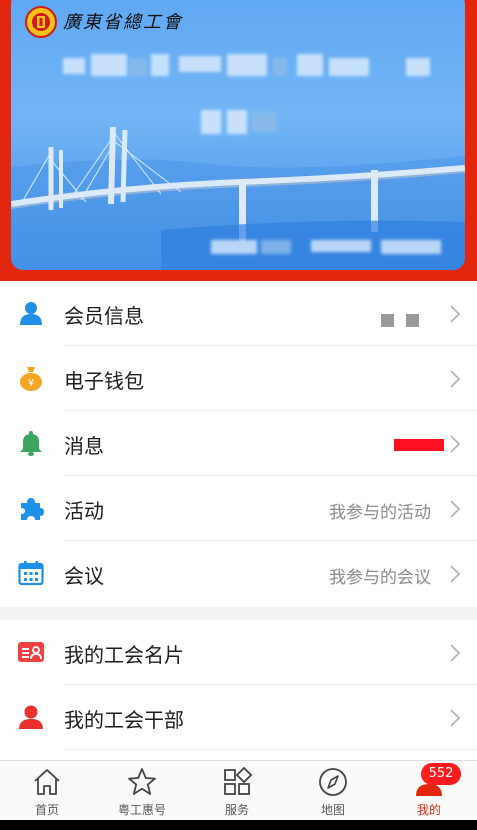 This screenshot has height=830, width=477. I want to click on star-icon, so click(142, 781).